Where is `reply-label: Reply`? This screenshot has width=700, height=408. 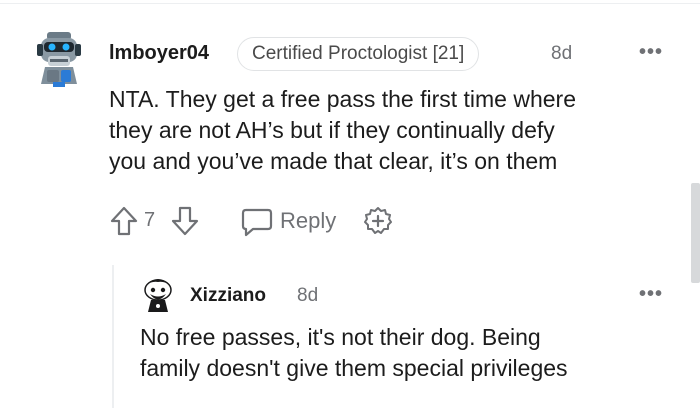 reply-label: Reply is located at coordinates (308, 220).